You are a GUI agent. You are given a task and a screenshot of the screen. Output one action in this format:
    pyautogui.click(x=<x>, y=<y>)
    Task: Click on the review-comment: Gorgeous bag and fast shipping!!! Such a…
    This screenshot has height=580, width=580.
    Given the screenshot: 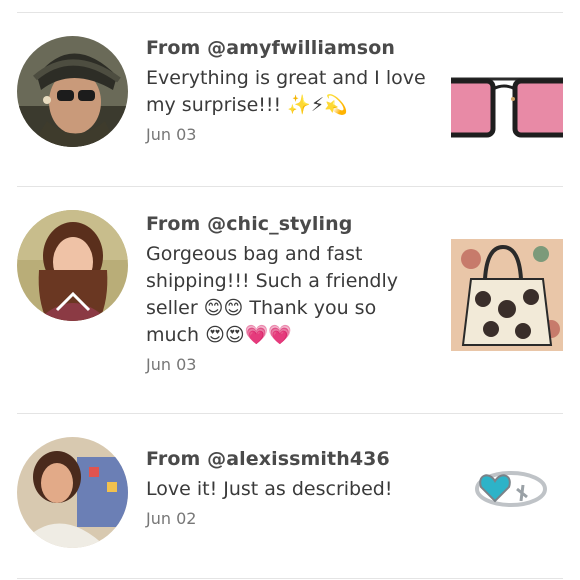 What is the action you would take?
    pyautogui.click(x=272, y=294)
    